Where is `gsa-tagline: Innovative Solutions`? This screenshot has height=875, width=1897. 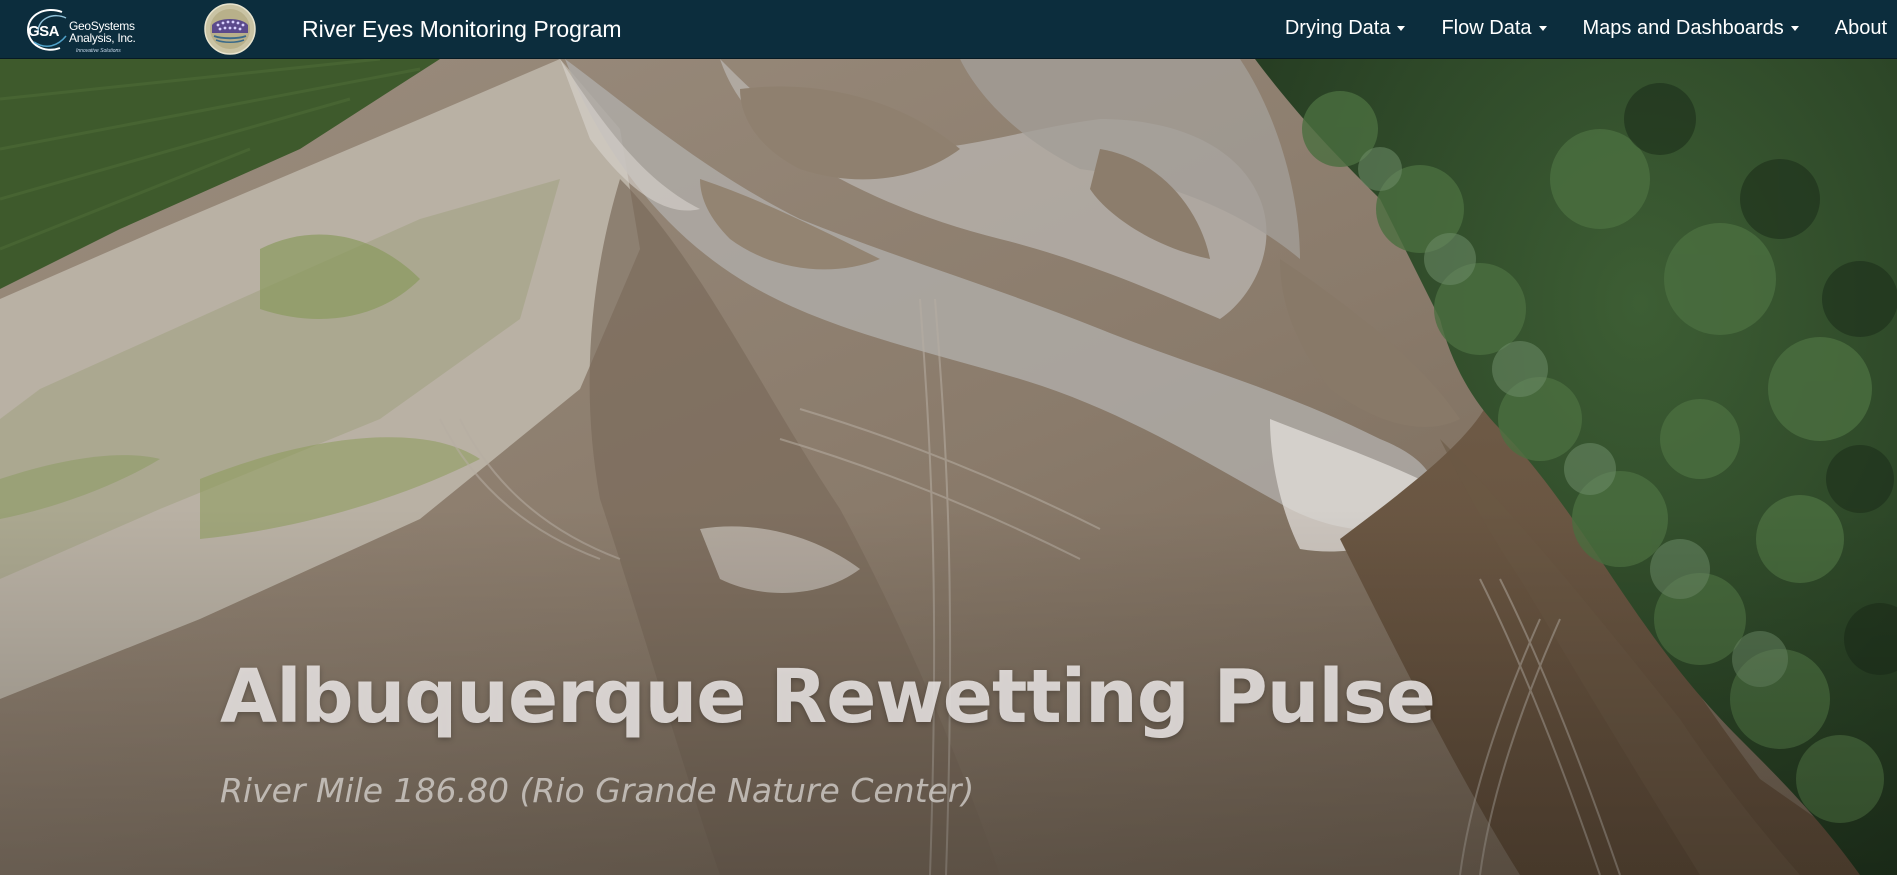 gsa-tagline: Innovative Solutions is located at coordinates (98, 51).